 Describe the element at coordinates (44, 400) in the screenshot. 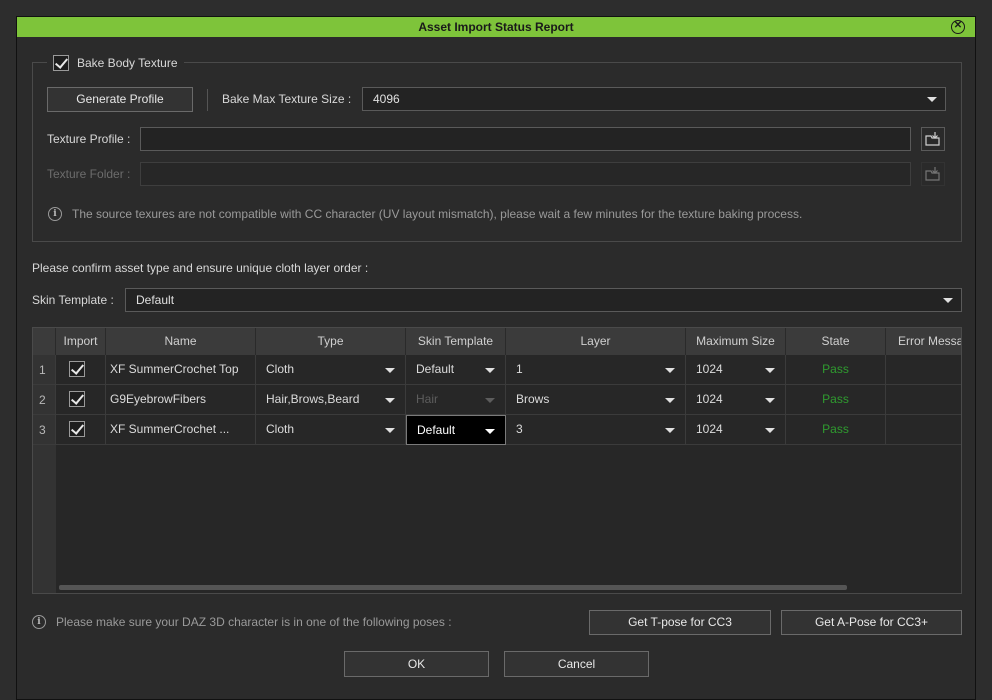

I see `row-number: 2` at that location.